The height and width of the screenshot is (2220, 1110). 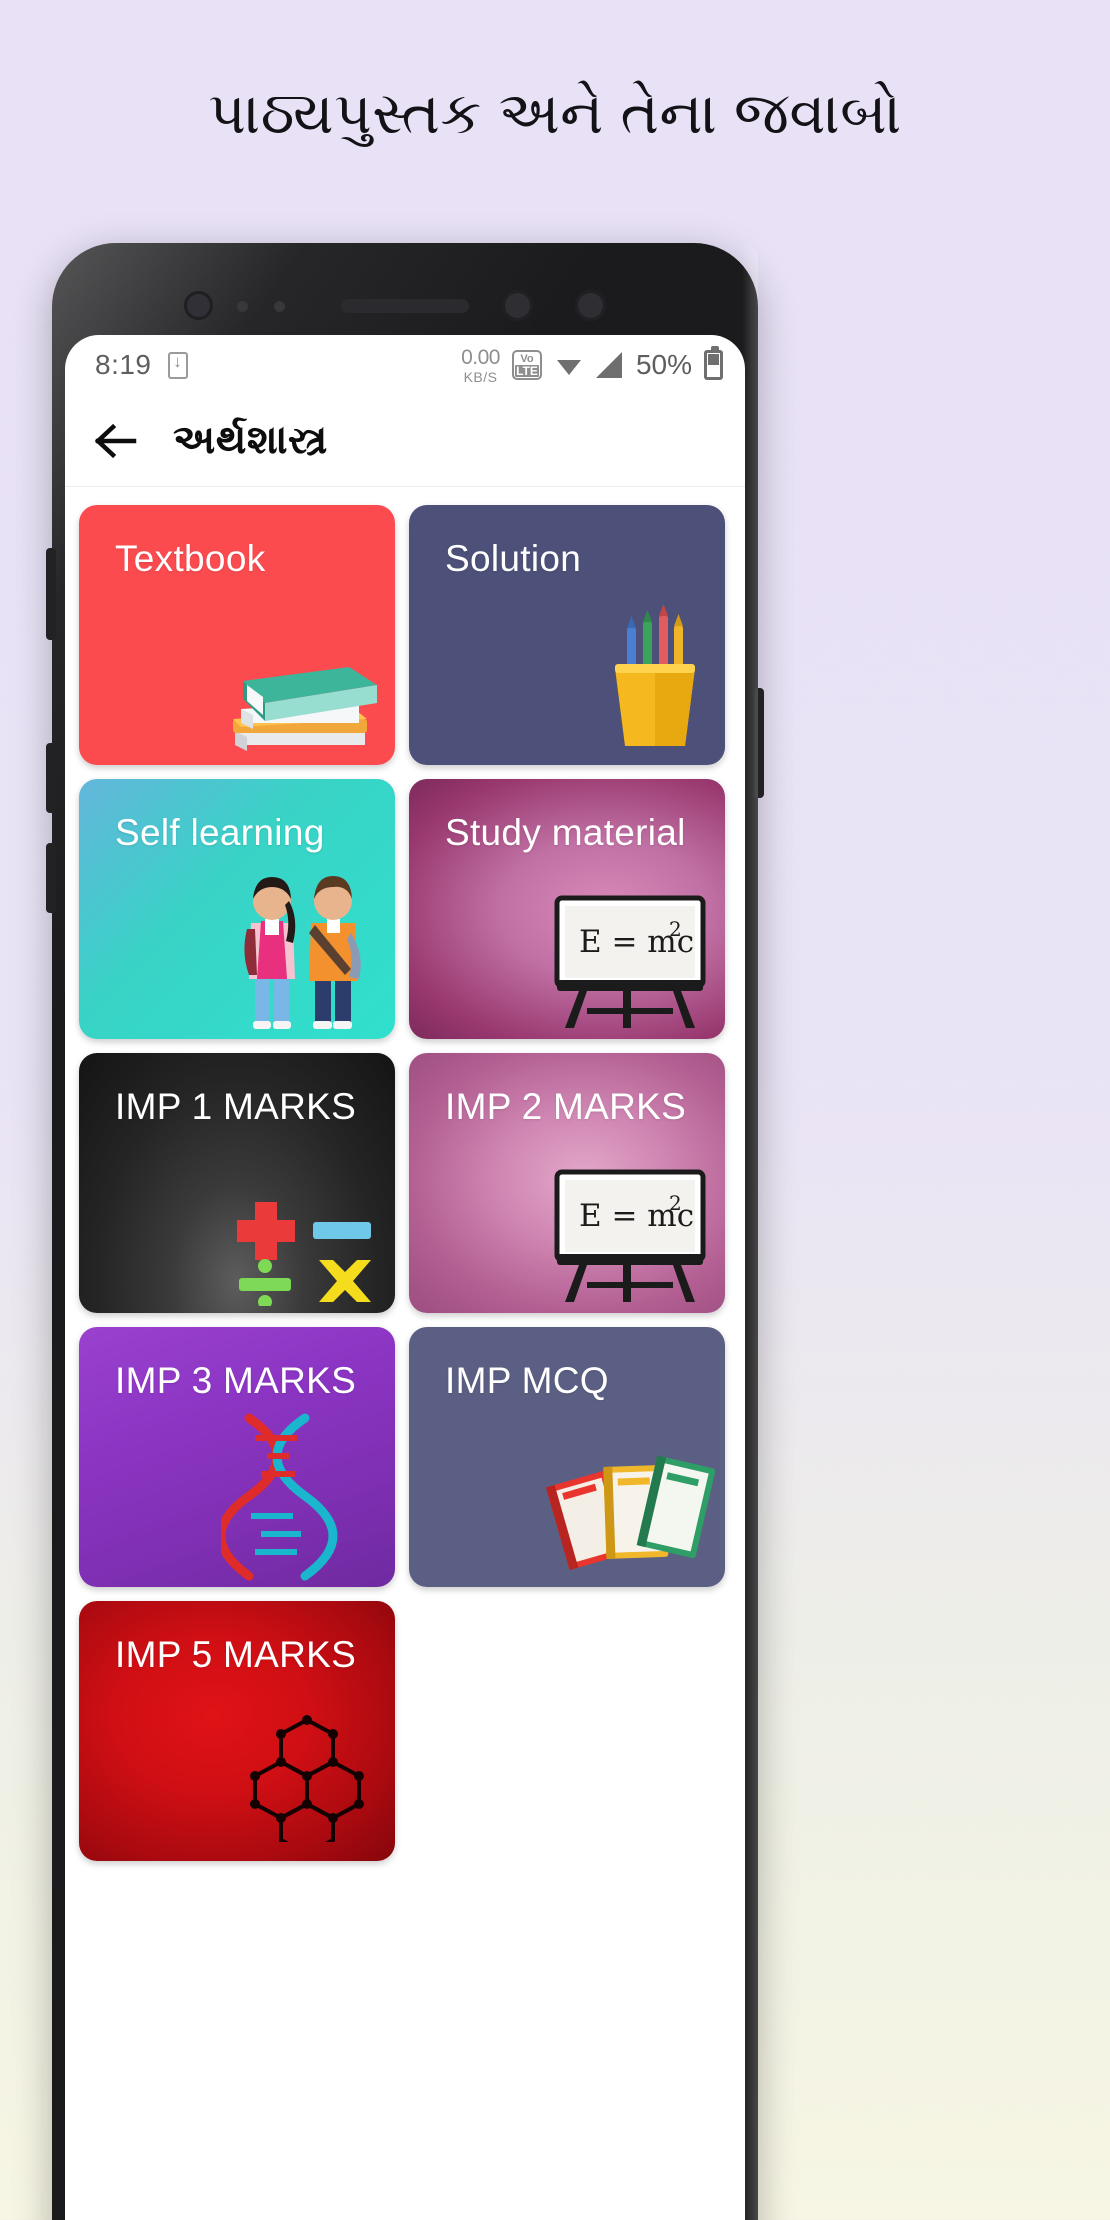 I want to click on math-symbols-icon, so click(x=307, y=1248).